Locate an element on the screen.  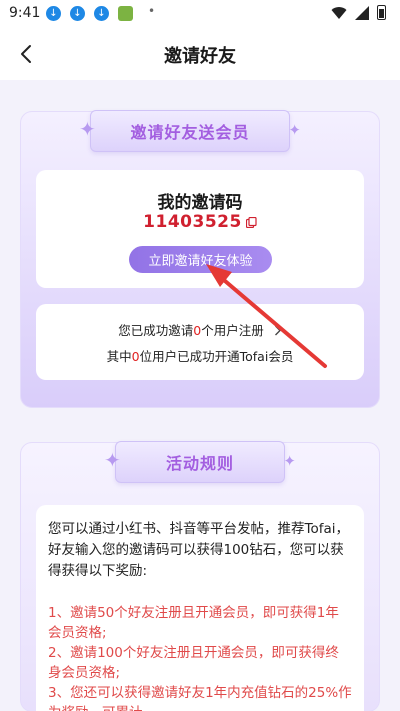
app-icon is located at coordinates (125, 13).